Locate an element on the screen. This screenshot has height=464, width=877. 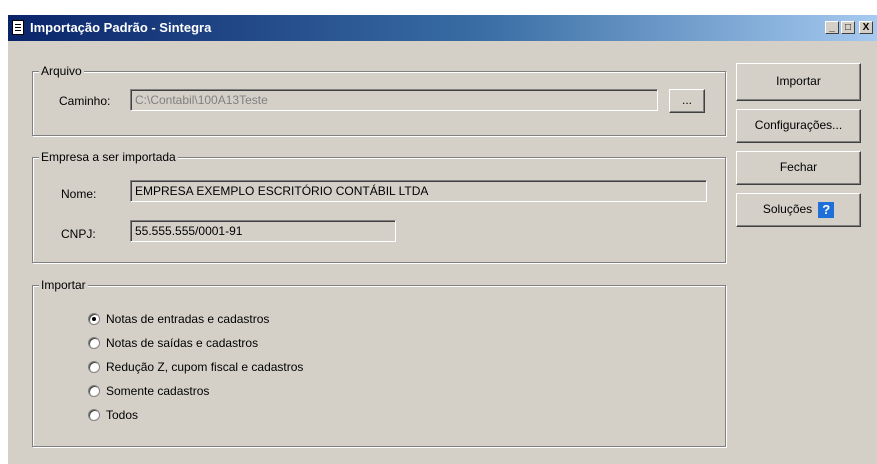
caminho-label: Caminho: is located at coordinates (85, 101).